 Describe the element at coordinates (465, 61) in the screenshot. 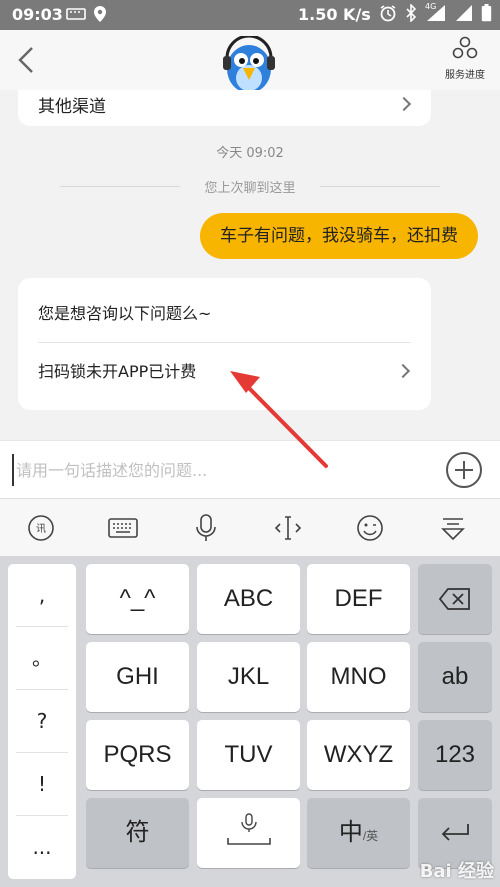

I see `service-progress-button: 服务进度` at that location.